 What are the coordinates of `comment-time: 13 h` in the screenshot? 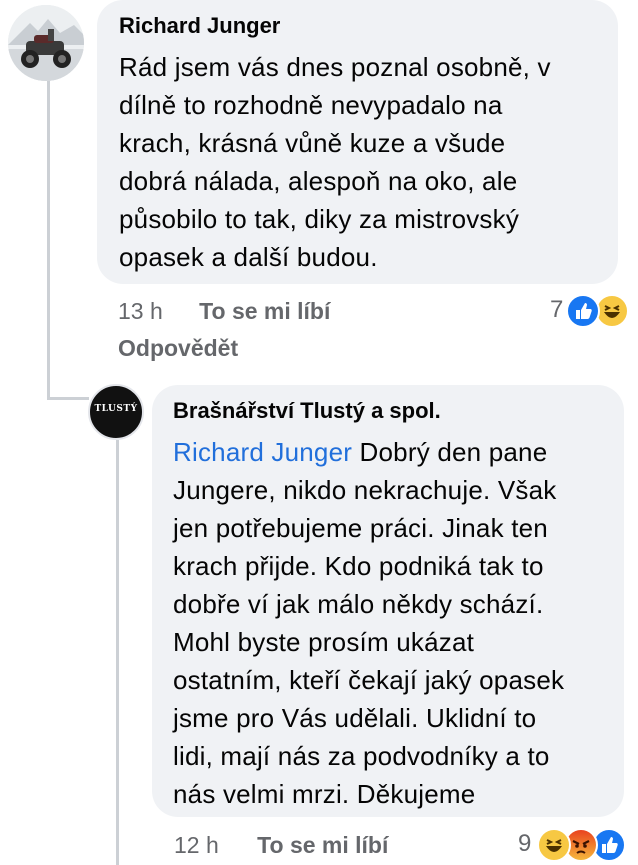 It's located at (140, 311).